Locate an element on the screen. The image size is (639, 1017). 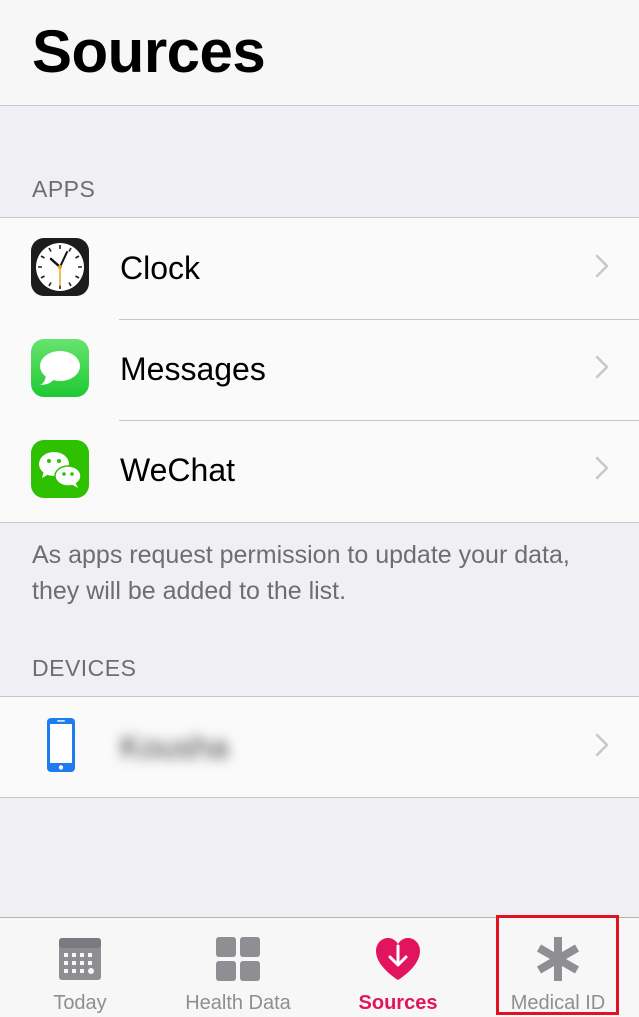
tab-sources: Sources is located at coordinates (398, 967).